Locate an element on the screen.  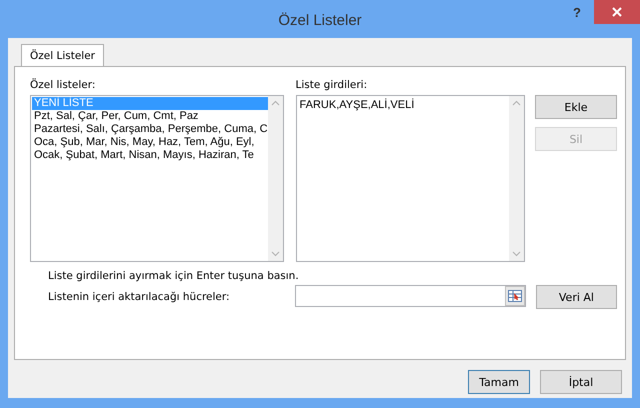
tab: Özel Listeler is located at coordinates (62, 55).